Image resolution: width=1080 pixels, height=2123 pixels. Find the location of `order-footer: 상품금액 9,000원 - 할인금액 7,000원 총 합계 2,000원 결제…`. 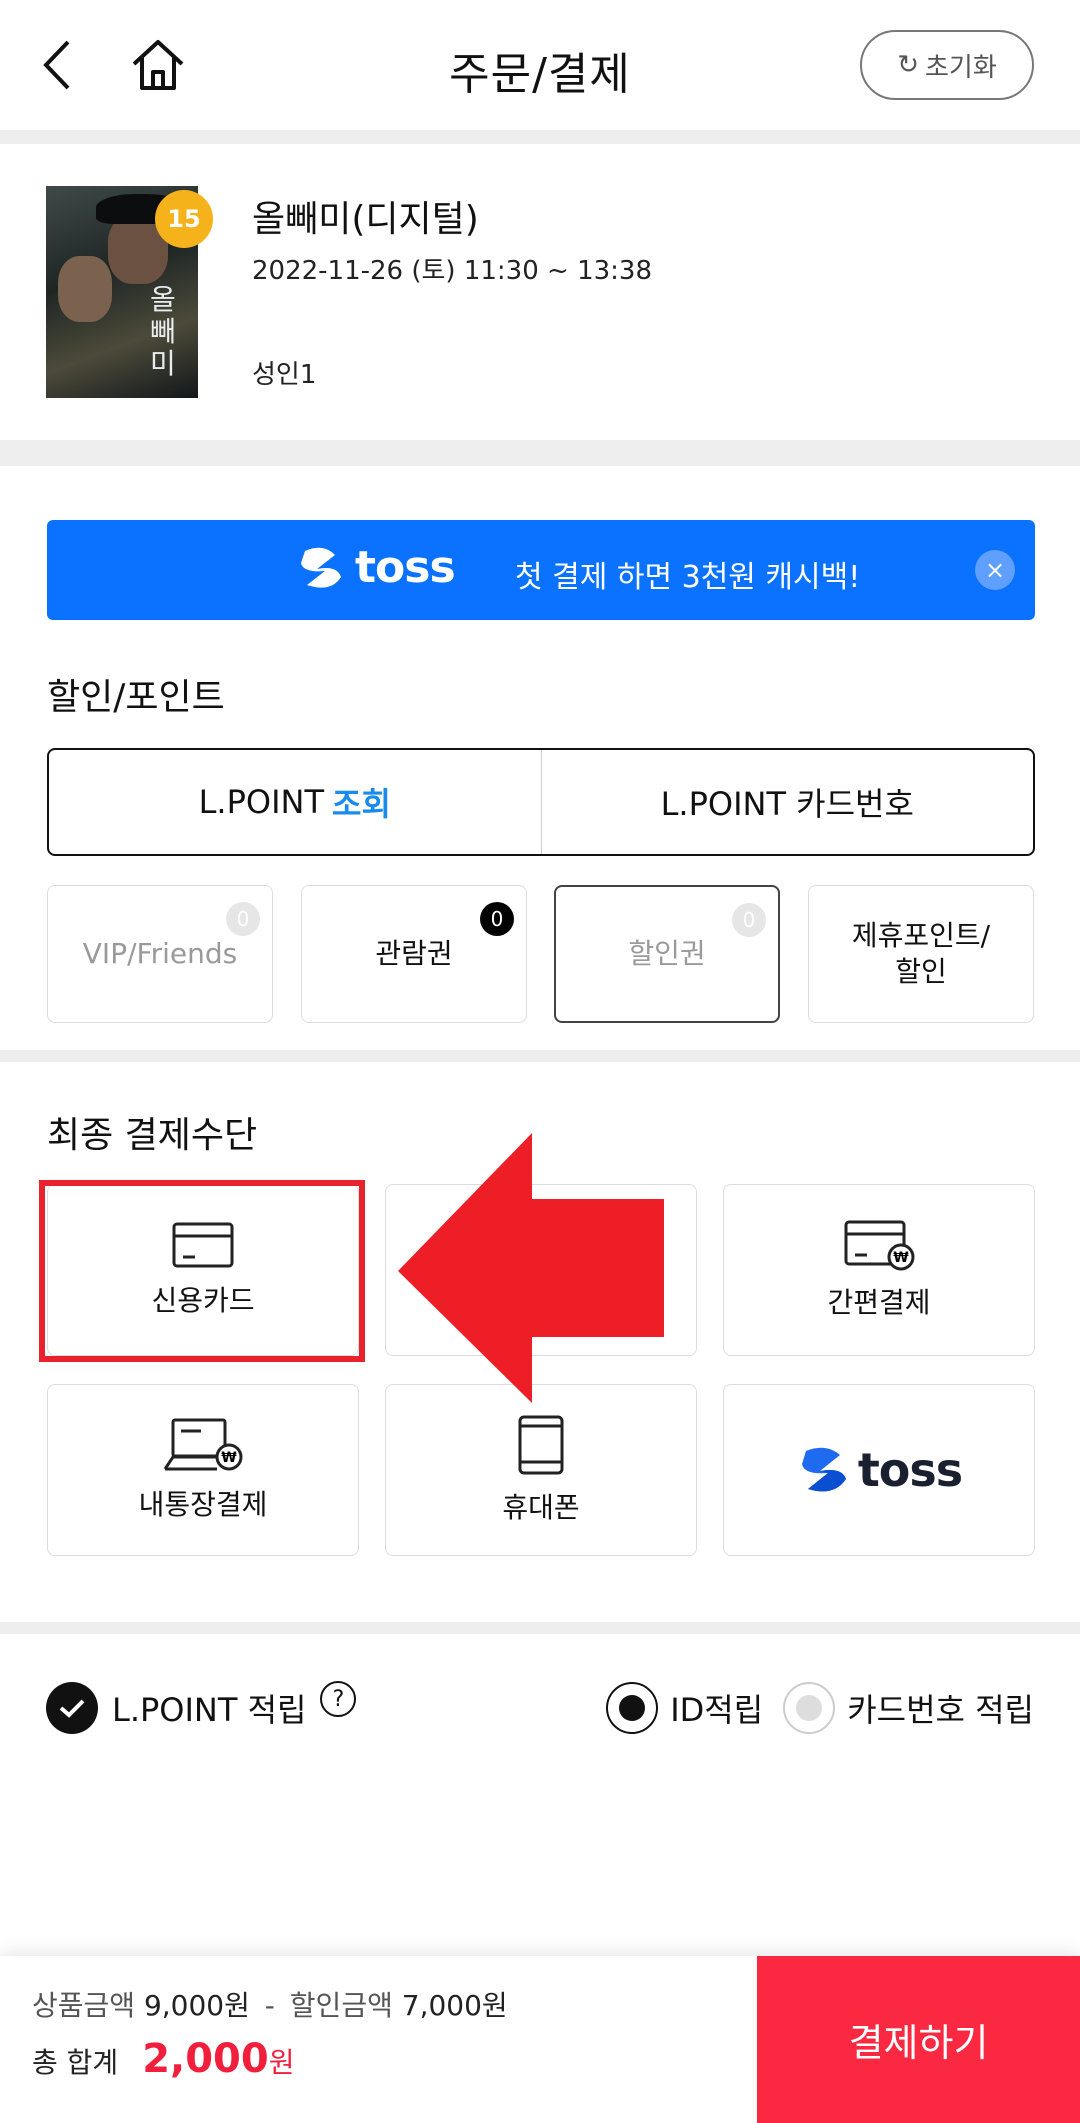

order-footer: 상품금액 9,000원 - 할인금액 7,000원 총 합계 2,000원 결제… is located at coordinates (540, 2039).